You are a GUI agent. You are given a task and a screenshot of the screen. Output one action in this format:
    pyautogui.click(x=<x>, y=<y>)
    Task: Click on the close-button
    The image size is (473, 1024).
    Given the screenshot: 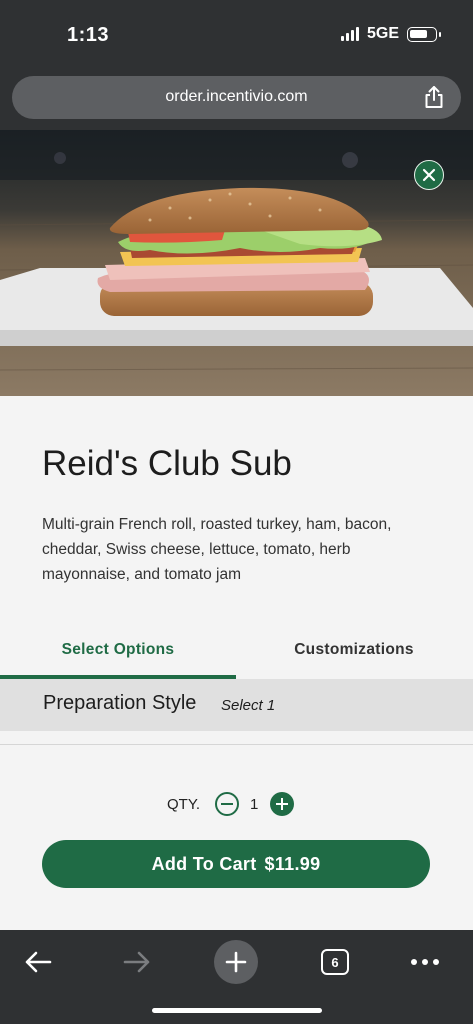 What is the action you would take?
    pyautogui.click(x=429, y=175)
    